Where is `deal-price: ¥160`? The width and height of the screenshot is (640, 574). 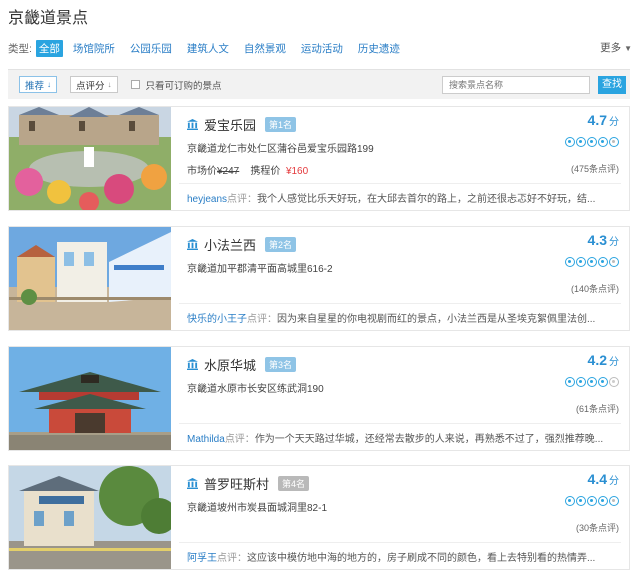
deal-price: ¥160 is located at coordinates (297, 171).